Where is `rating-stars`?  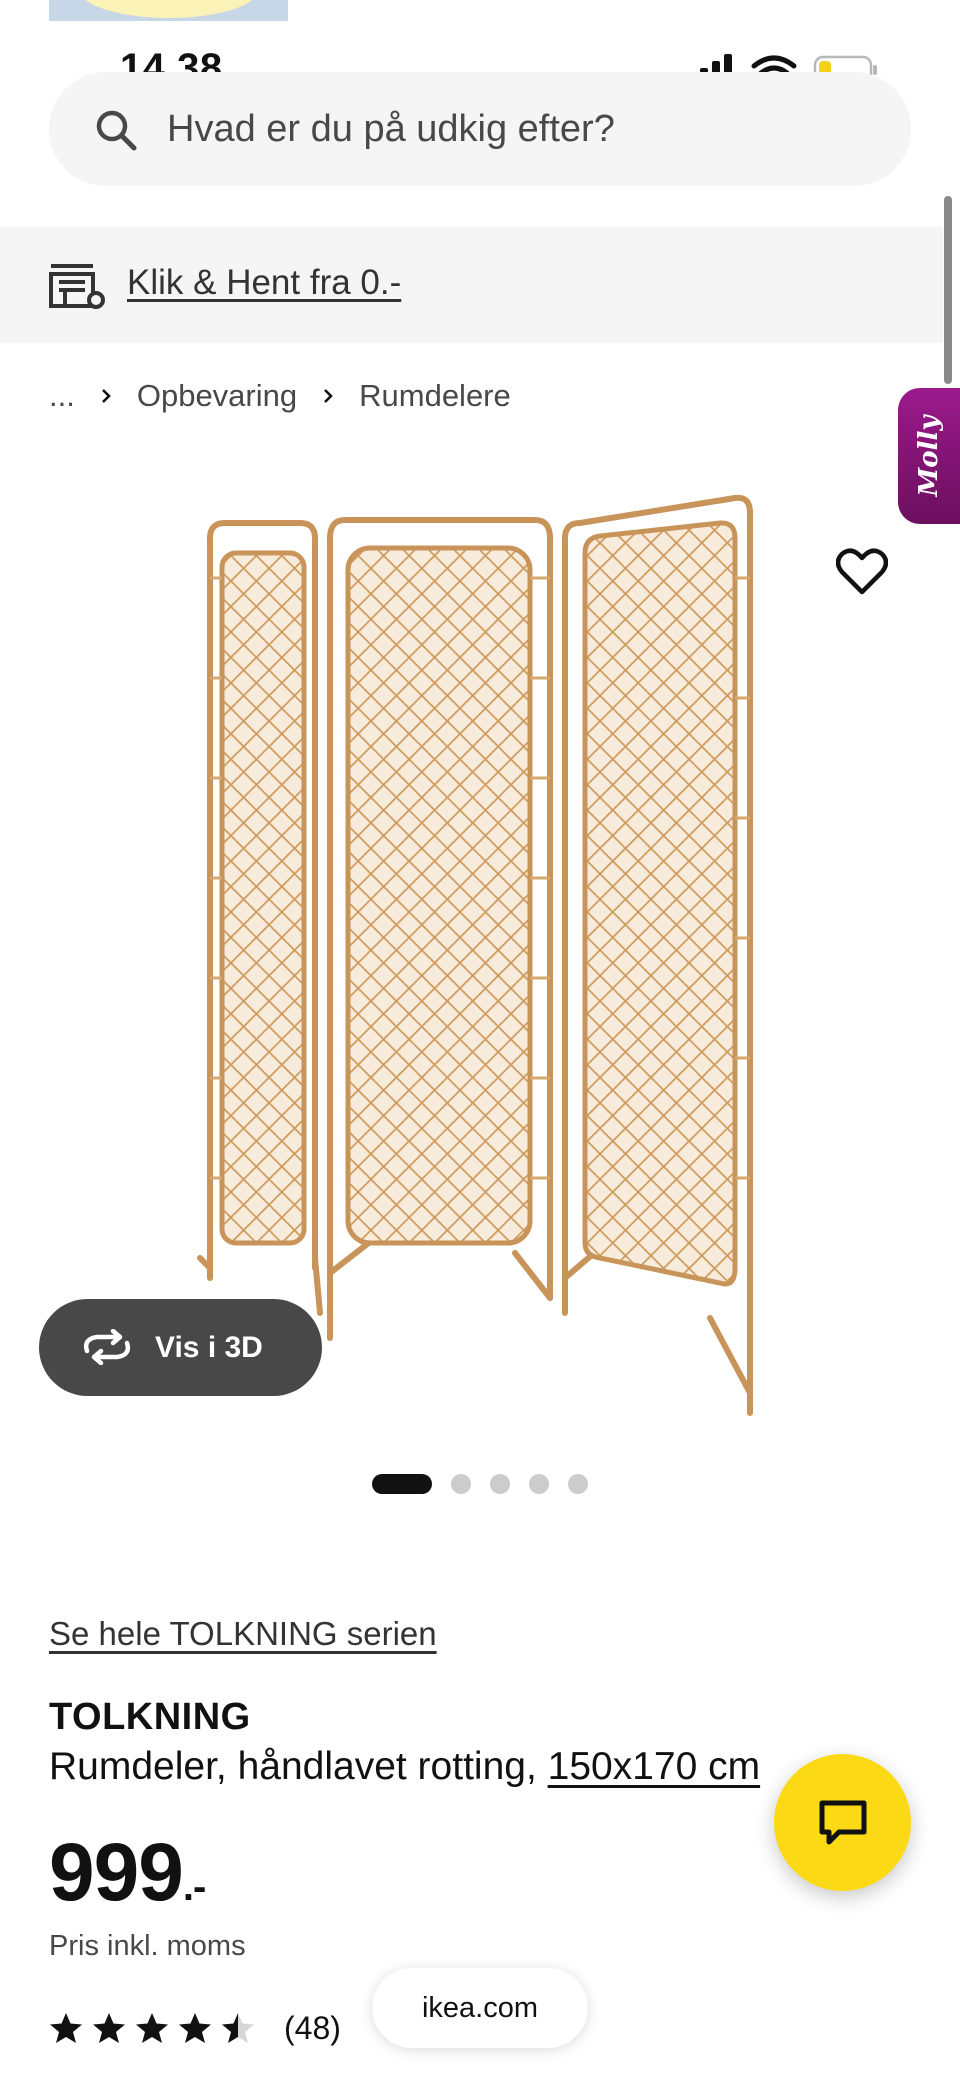 rating-stars is located at coordinates (156, 2028).